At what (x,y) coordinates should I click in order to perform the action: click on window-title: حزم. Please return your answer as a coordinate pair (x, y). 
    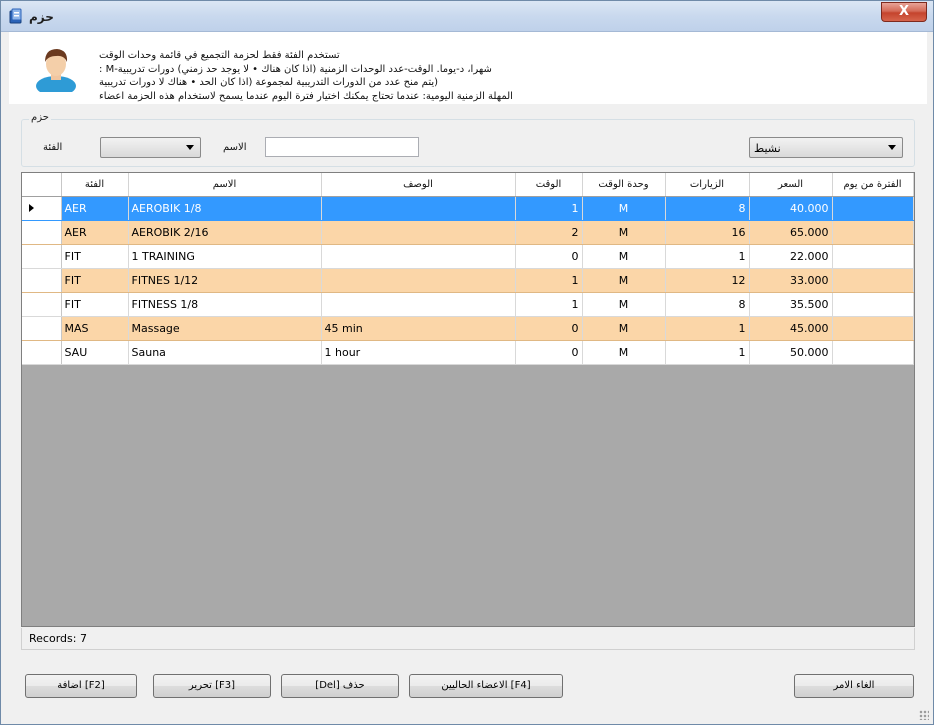
    Looking at the image, I should click on (41, 17).